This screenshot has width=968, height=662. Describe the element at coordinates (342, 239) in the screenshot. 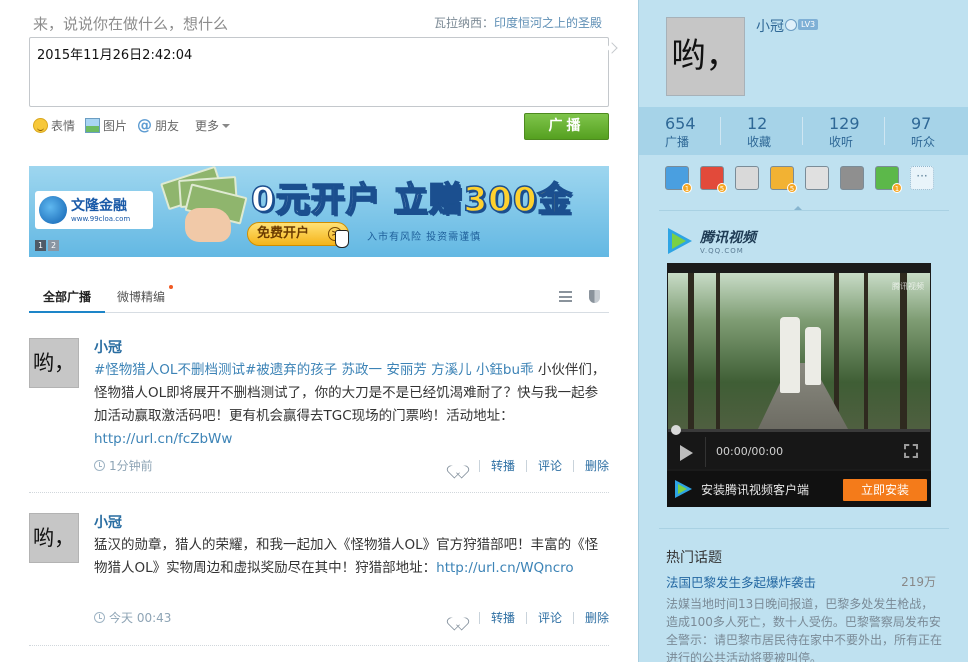

I see `hand-cursor-icon` at that location.